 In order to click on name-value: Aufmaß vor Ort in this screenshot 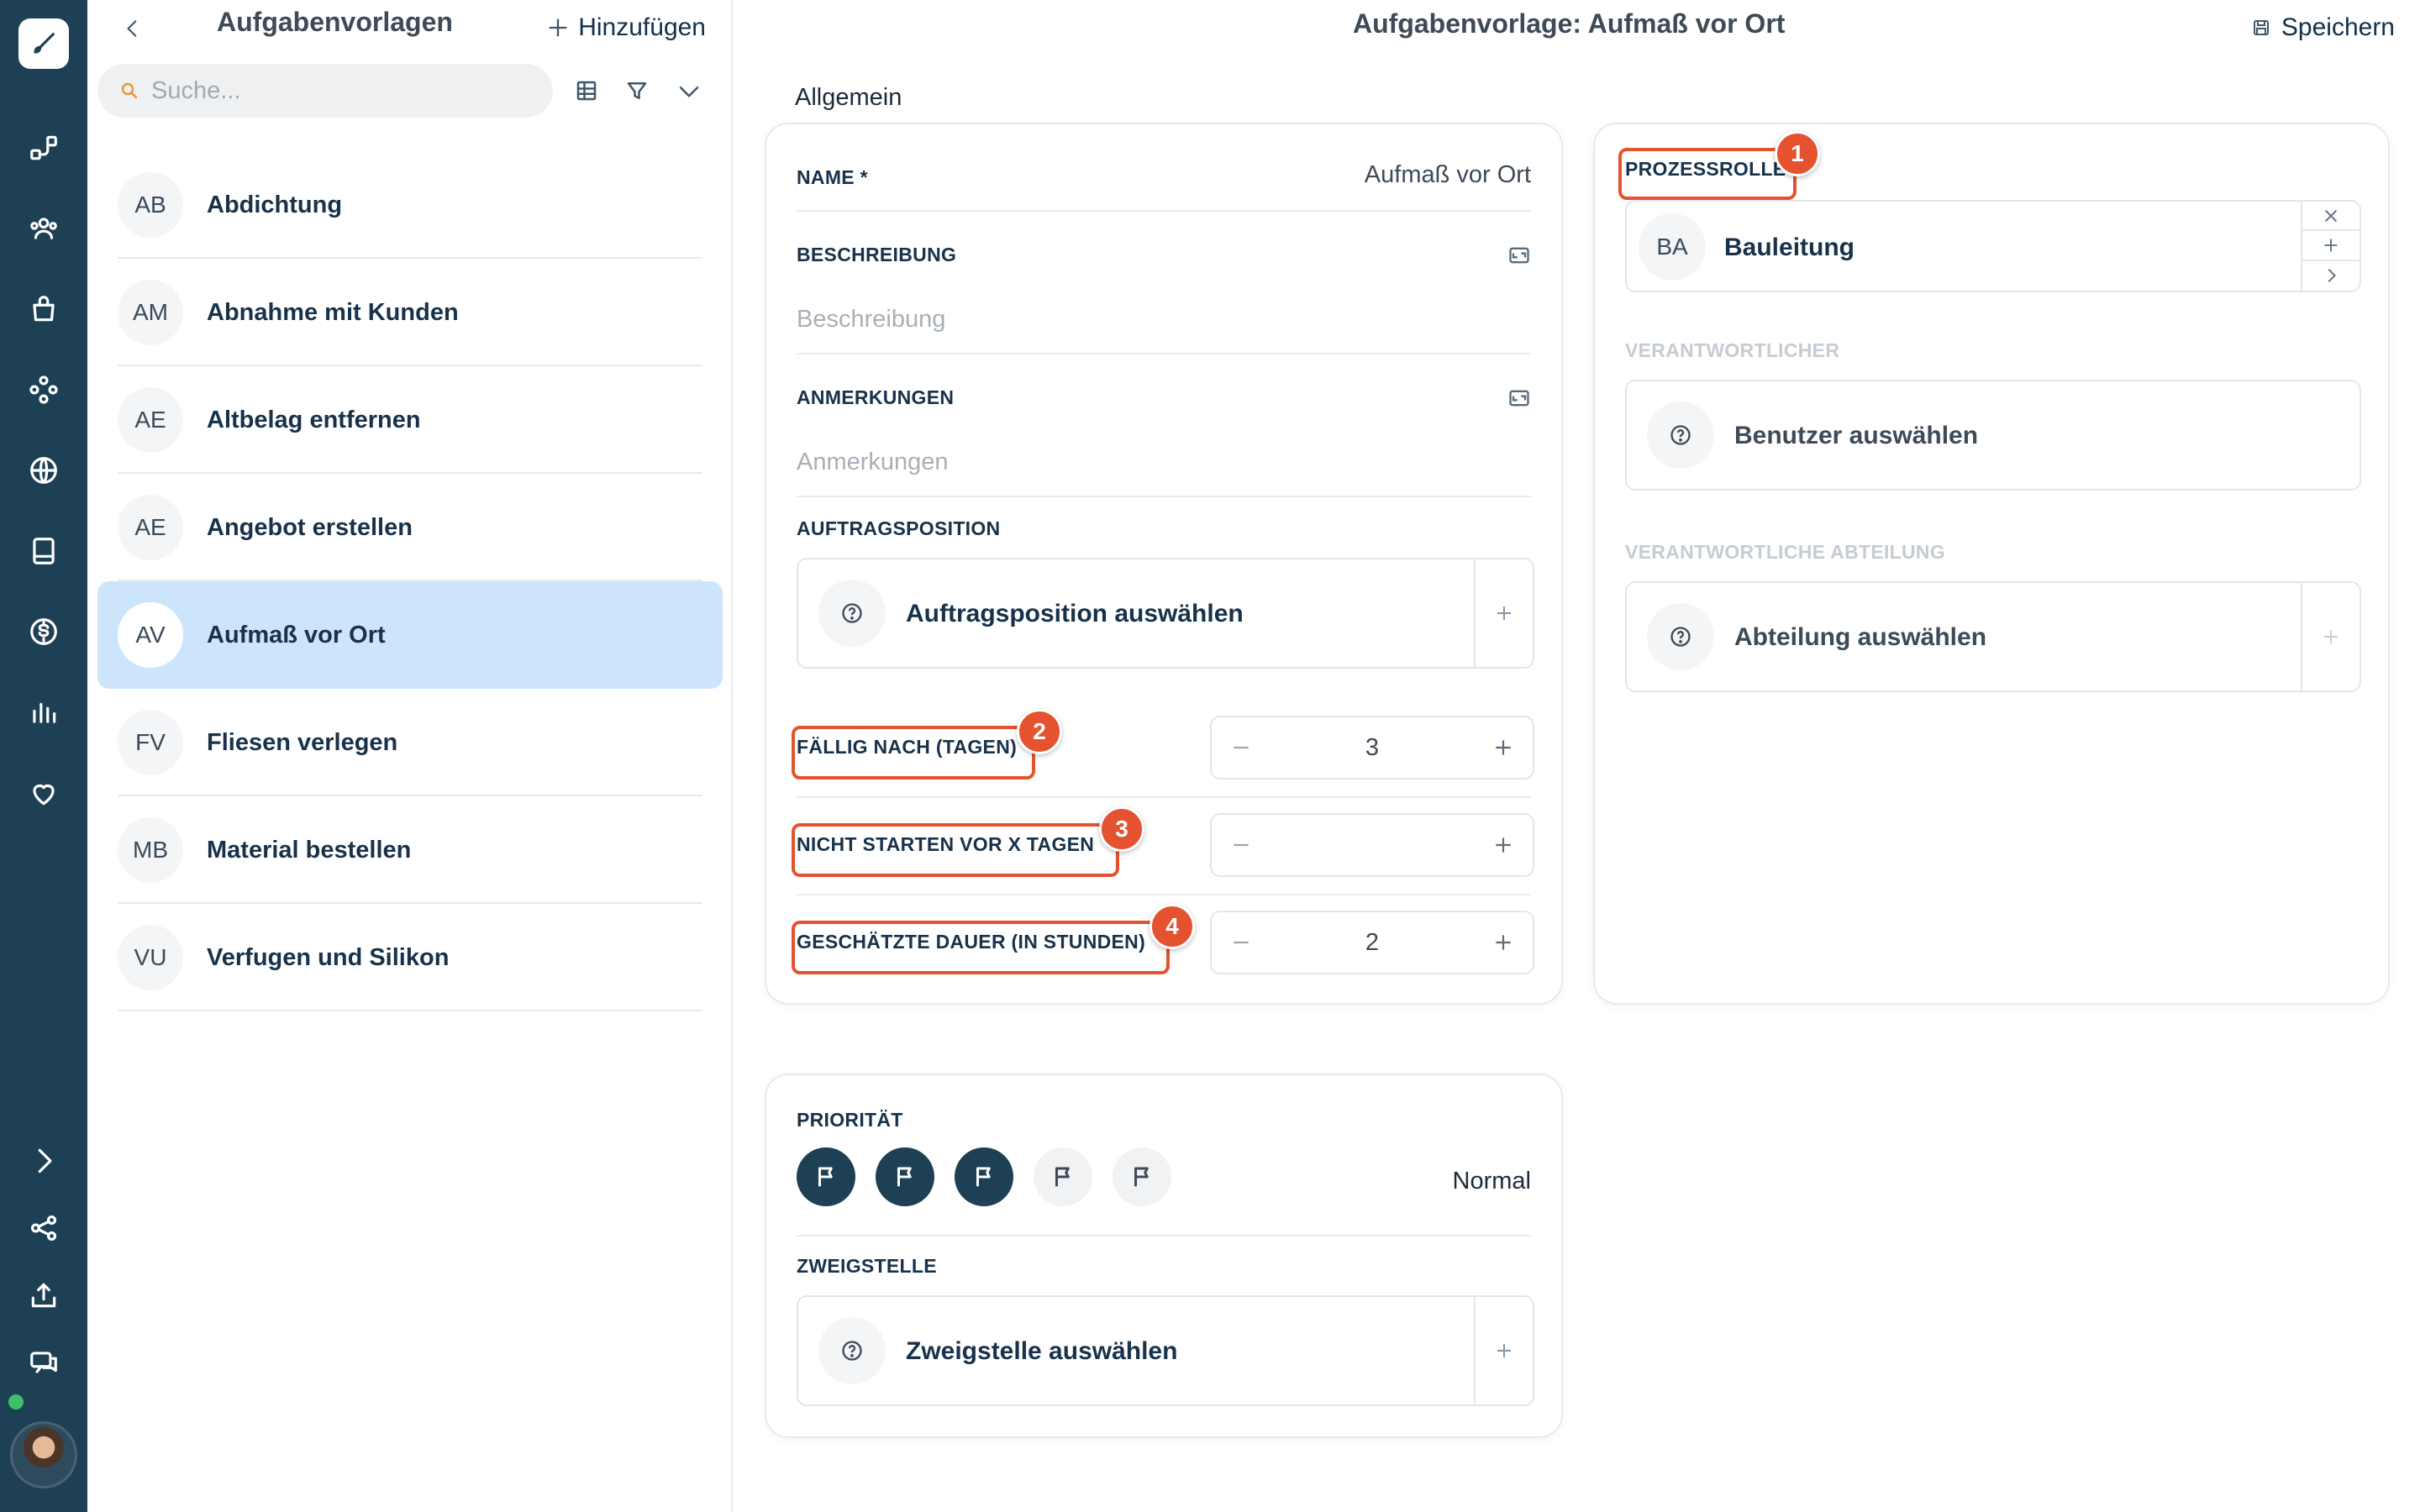, I will do `click(1448, 175)`.